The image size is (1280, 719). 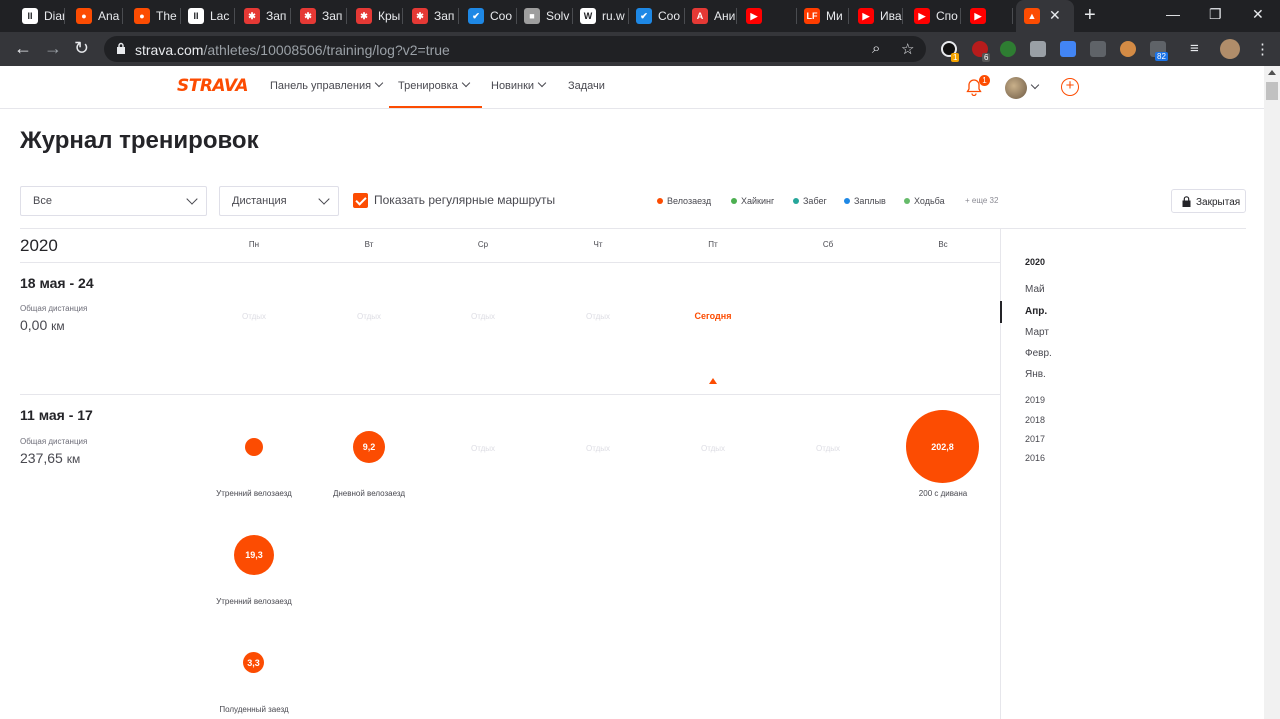 I want to click on browser-tab: A Ани, so click(x=710, y=16).